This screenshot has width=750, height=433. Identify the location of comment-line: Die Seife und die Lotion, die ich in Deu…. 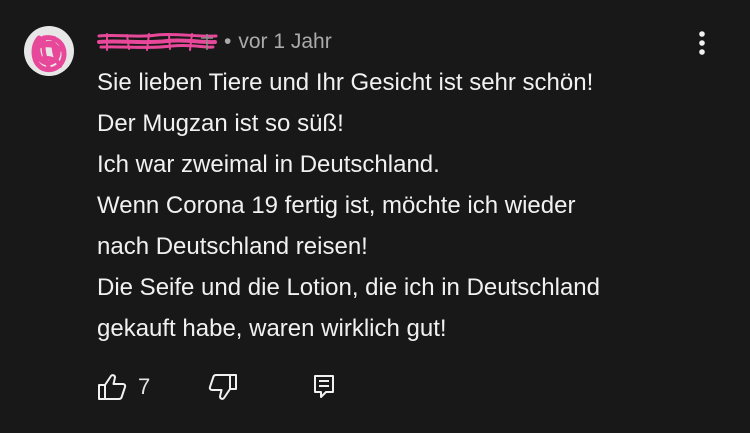
(348, 287).